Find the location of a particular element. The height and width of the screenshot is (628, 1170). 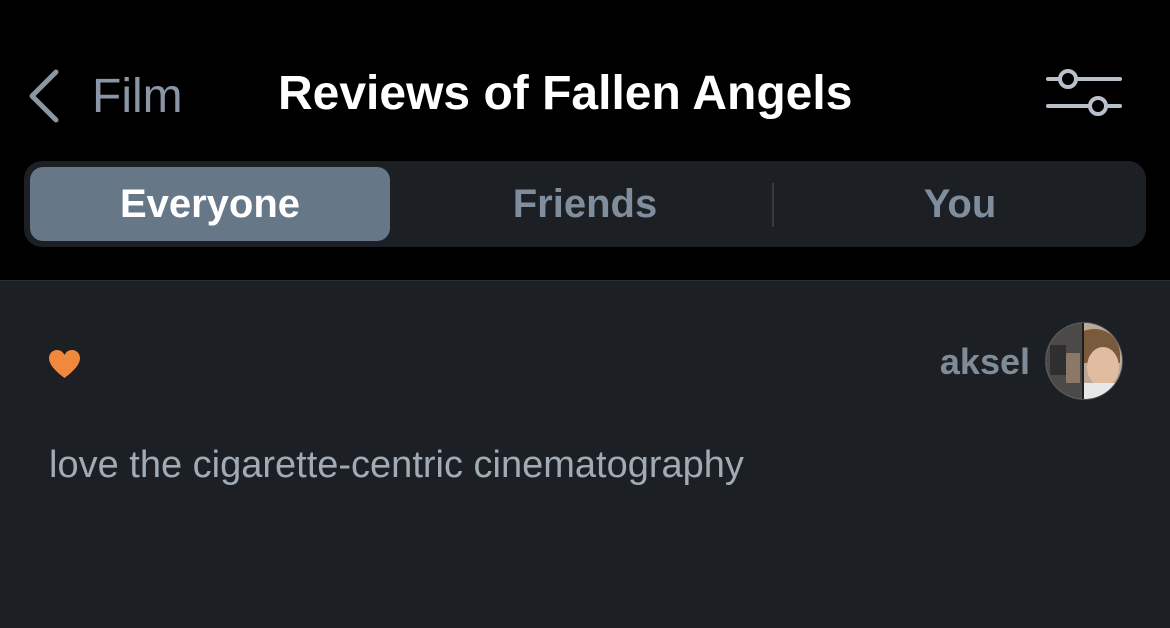

avatar-image is located at coordinates (1084, 361).